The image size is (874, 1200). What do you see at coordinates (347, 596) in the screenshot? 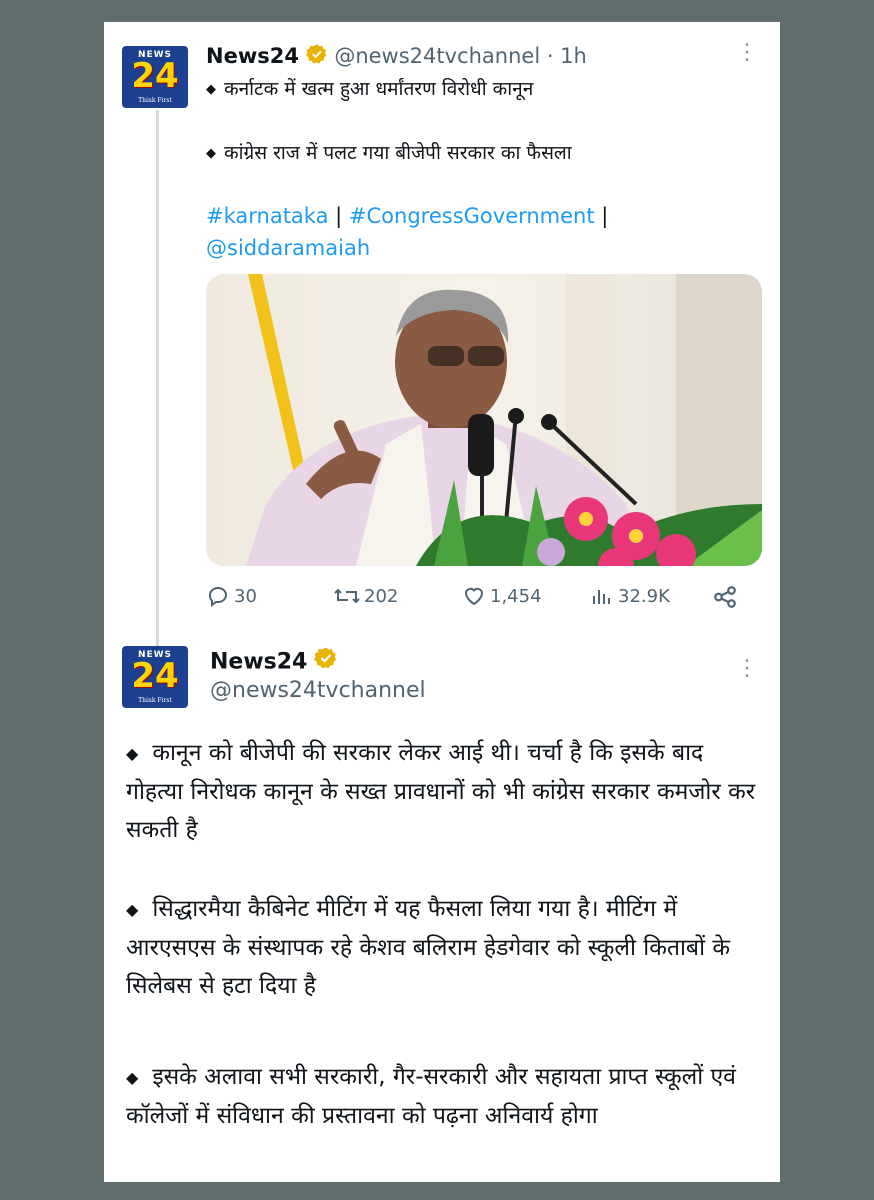
I see `retweet-icon` at bounding box center [347, 596].